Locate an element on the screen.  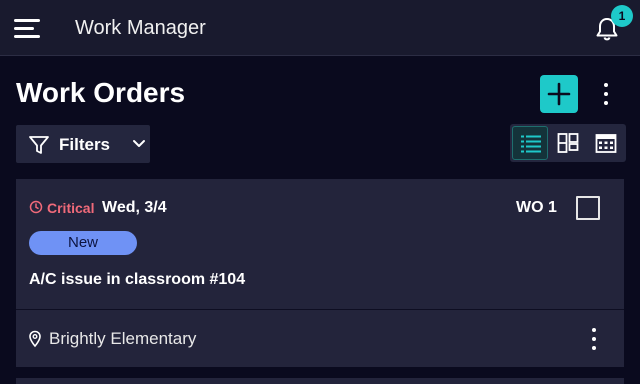
menu-icon is located at coordinates (27, 28).